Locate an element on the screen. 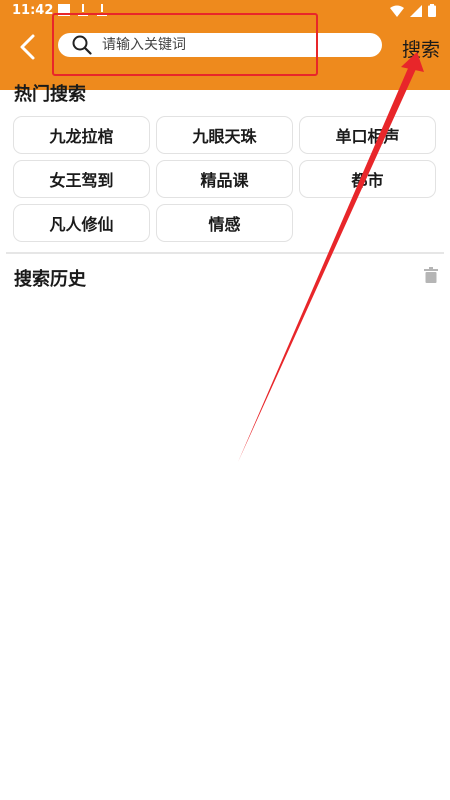 Image resolution: width=450 pixels, height=800 pixels. system-icons is located at coordinates (413, 10).